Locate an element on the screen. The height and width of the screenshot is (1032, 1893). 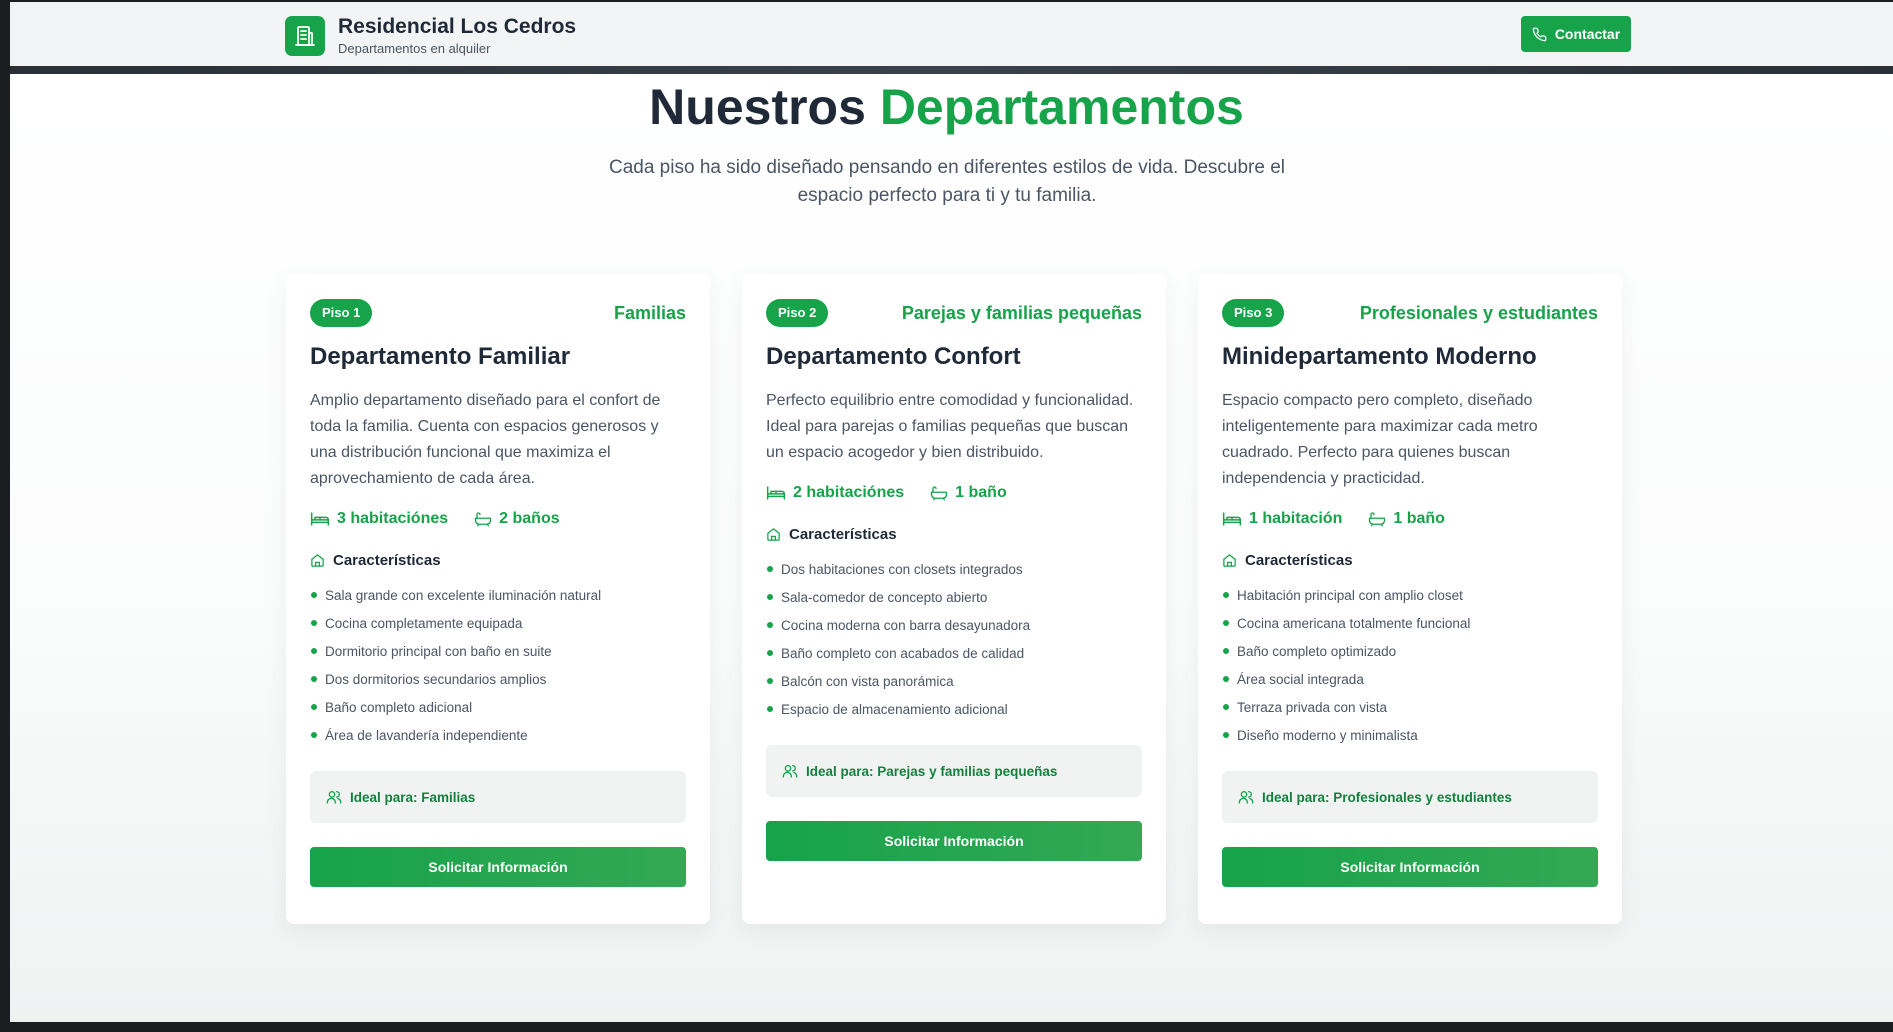
phone-icon is located at coordinates (1539, 34).